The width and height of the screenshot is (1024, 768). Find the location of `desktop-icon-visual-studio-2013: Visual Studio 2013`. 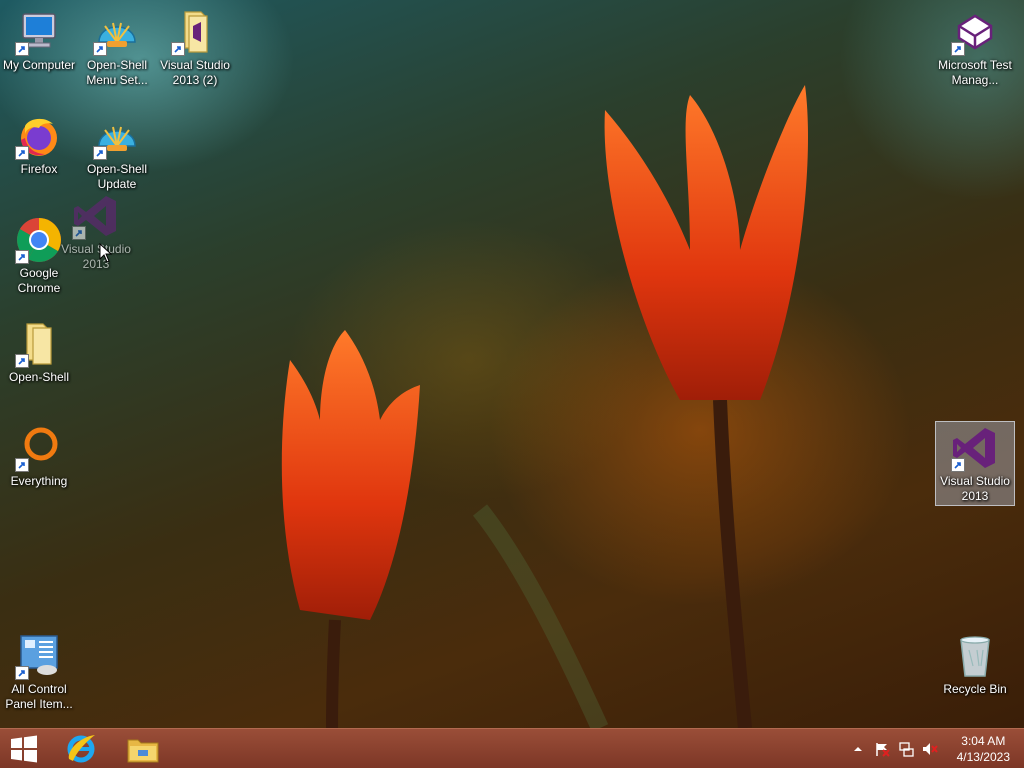

desktop-icon-visual-studio-2013: Visual Studio 2013 is located at coordinates (975, 463).